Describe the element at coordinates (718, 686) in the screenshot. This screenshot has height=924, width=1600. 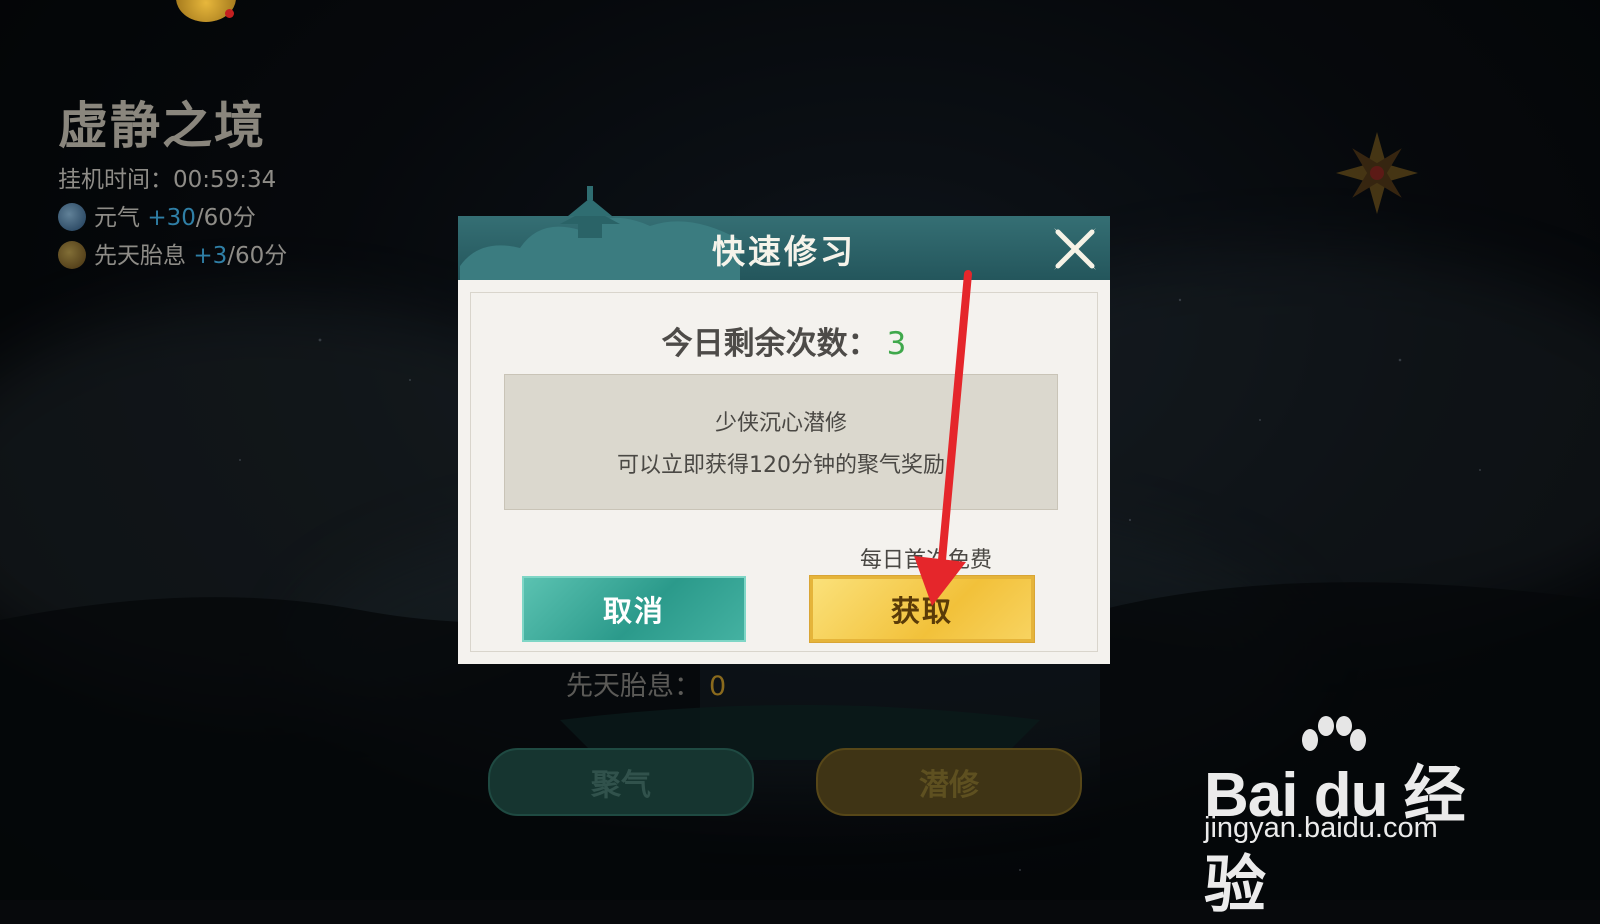
I see `background-xiantian-value: 0` at that location.